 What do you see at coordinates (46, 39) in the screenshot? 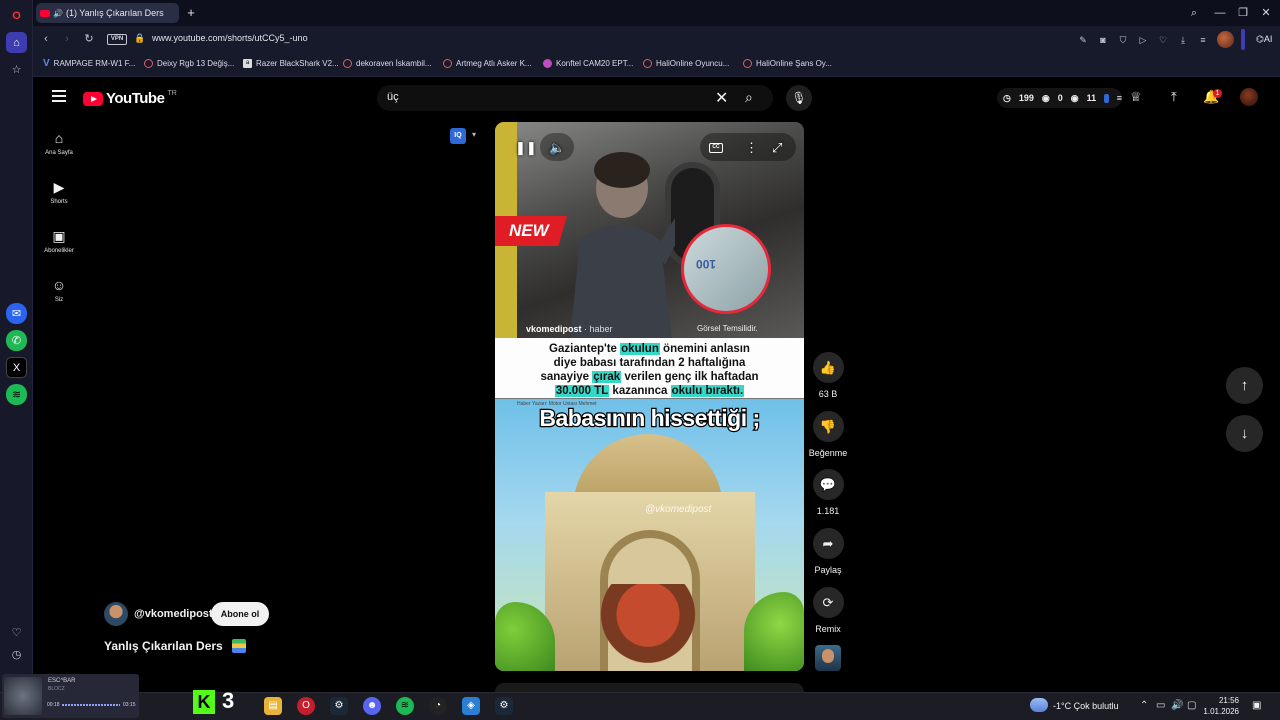
I see `back-icon: ‹` at bounding box center [46, 39].